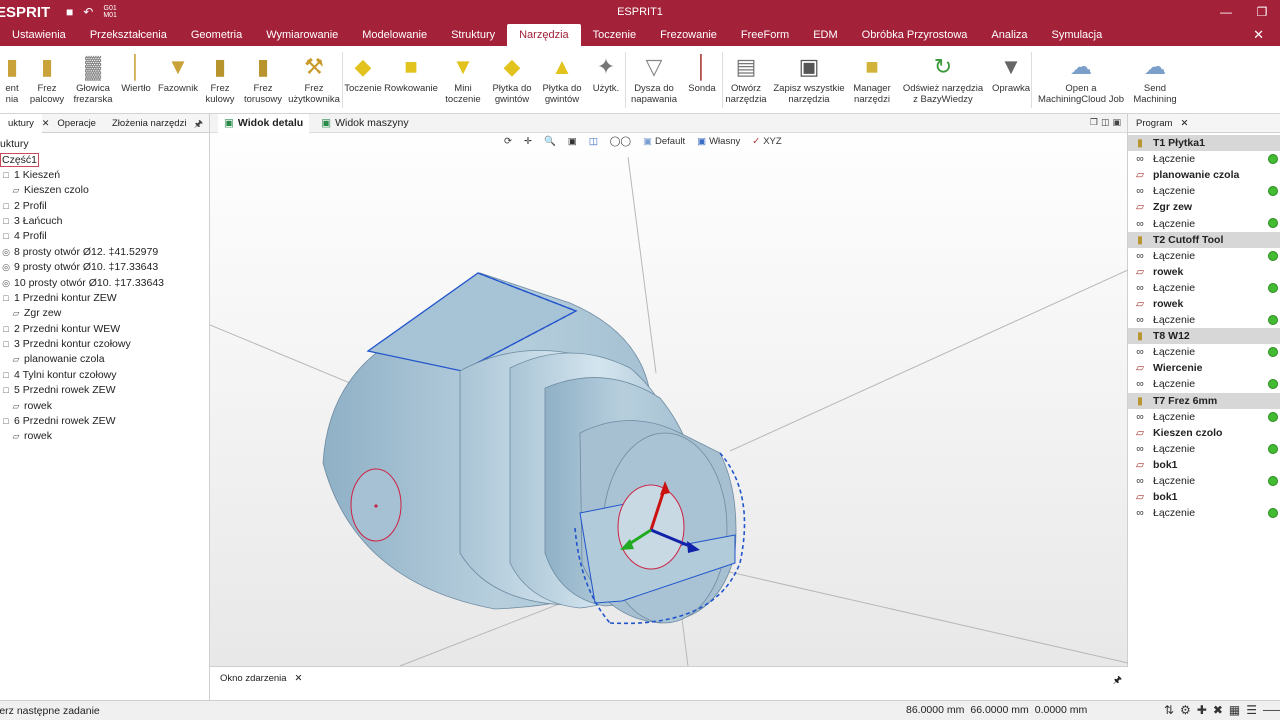  Describe the element at coordinates (702, 79) in the screenshot. I see `ribbon-button-probe: │ Sonda` at that location.